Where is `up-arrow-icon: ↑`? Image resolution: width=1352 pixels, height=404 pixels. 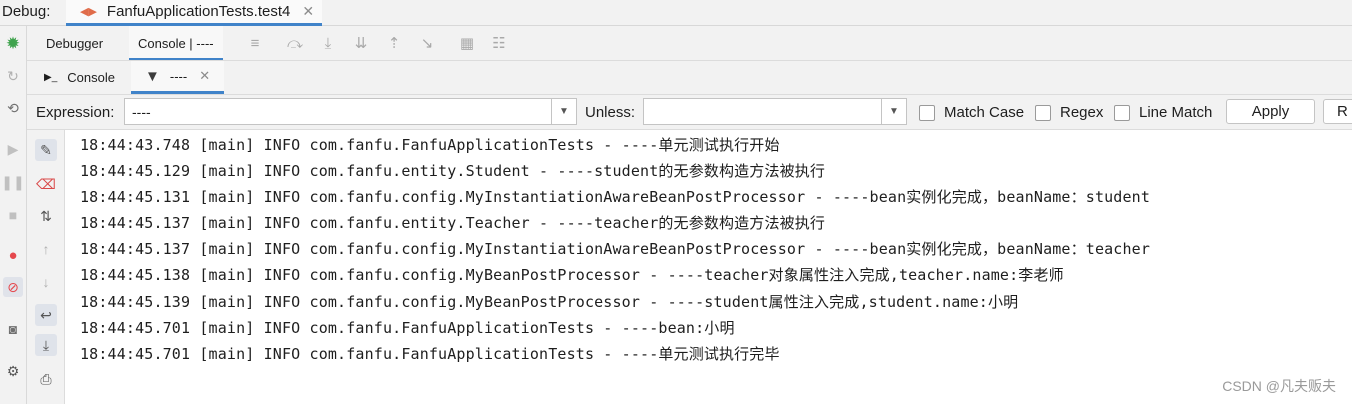 up-arrow-icon: ↑ is located at coordinates (46, 249).